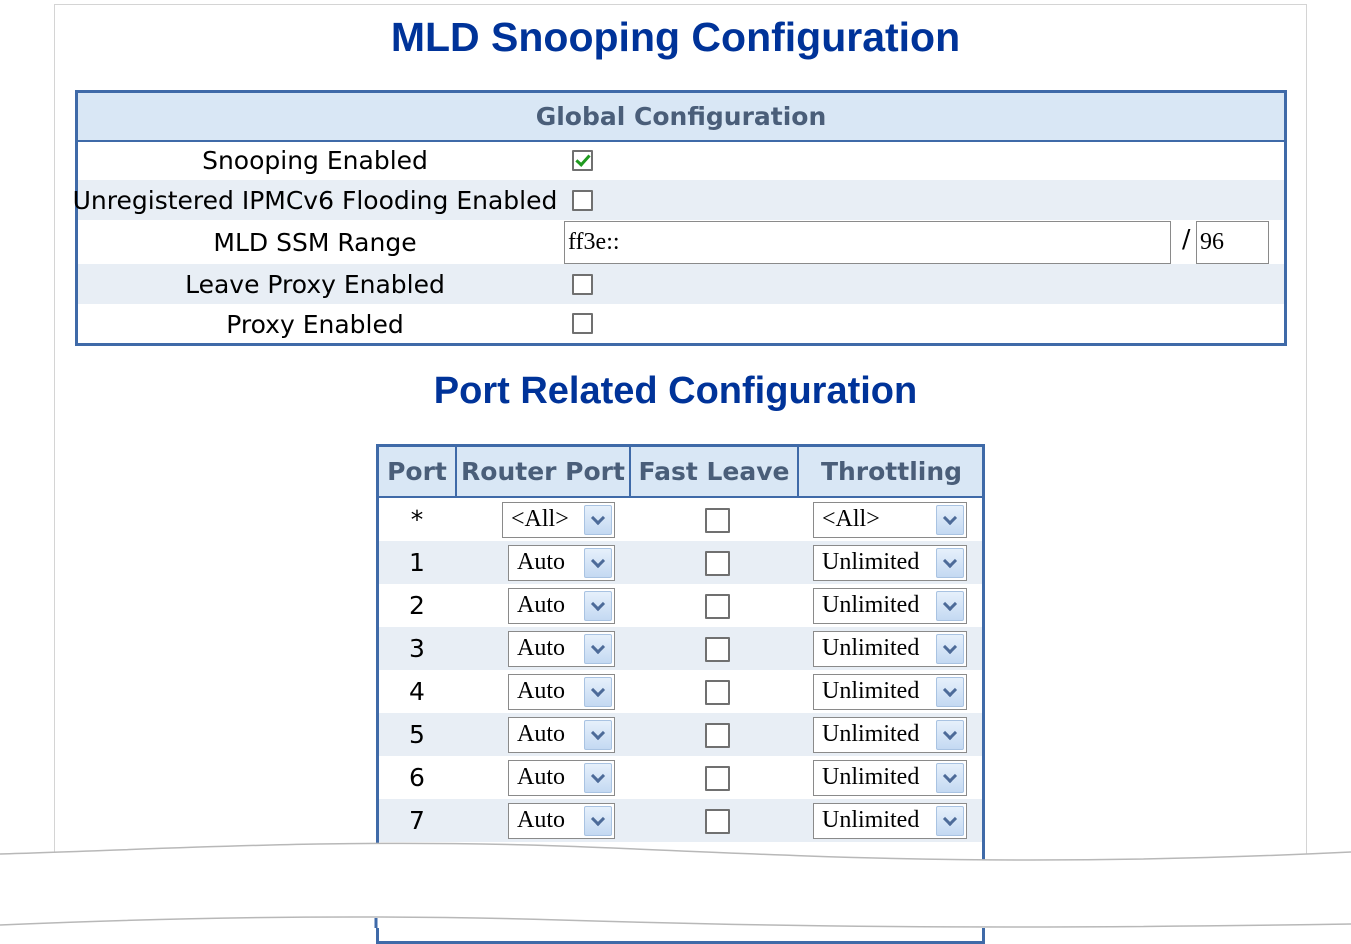  What do you see at coordinates (680, 777) in the screenshot?
I see `table-row: 6 Auto Unlimited` at bounding box center [680, 777].